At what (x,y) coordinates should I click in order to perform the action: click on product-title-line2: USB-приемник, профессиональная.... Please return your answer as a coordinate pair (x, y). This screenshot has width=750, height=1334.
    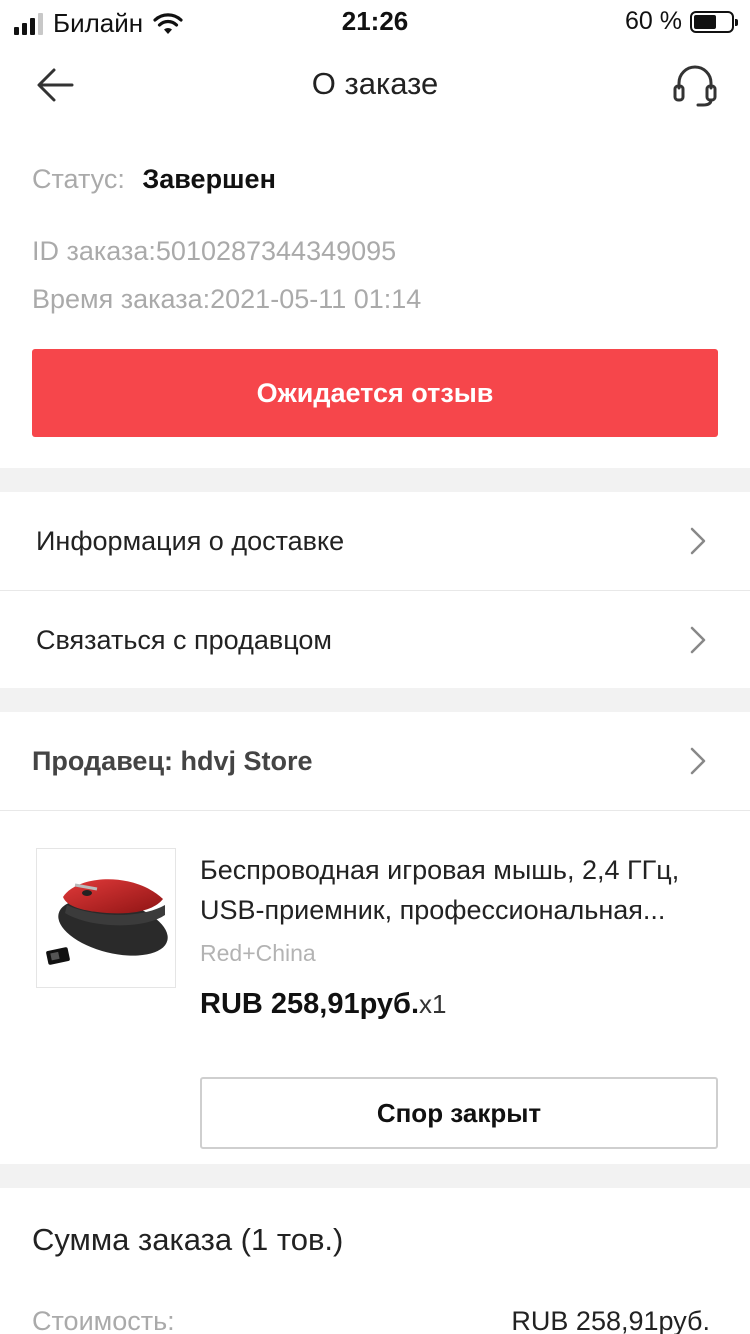
    Looking at the image, I should click on (433, 910).